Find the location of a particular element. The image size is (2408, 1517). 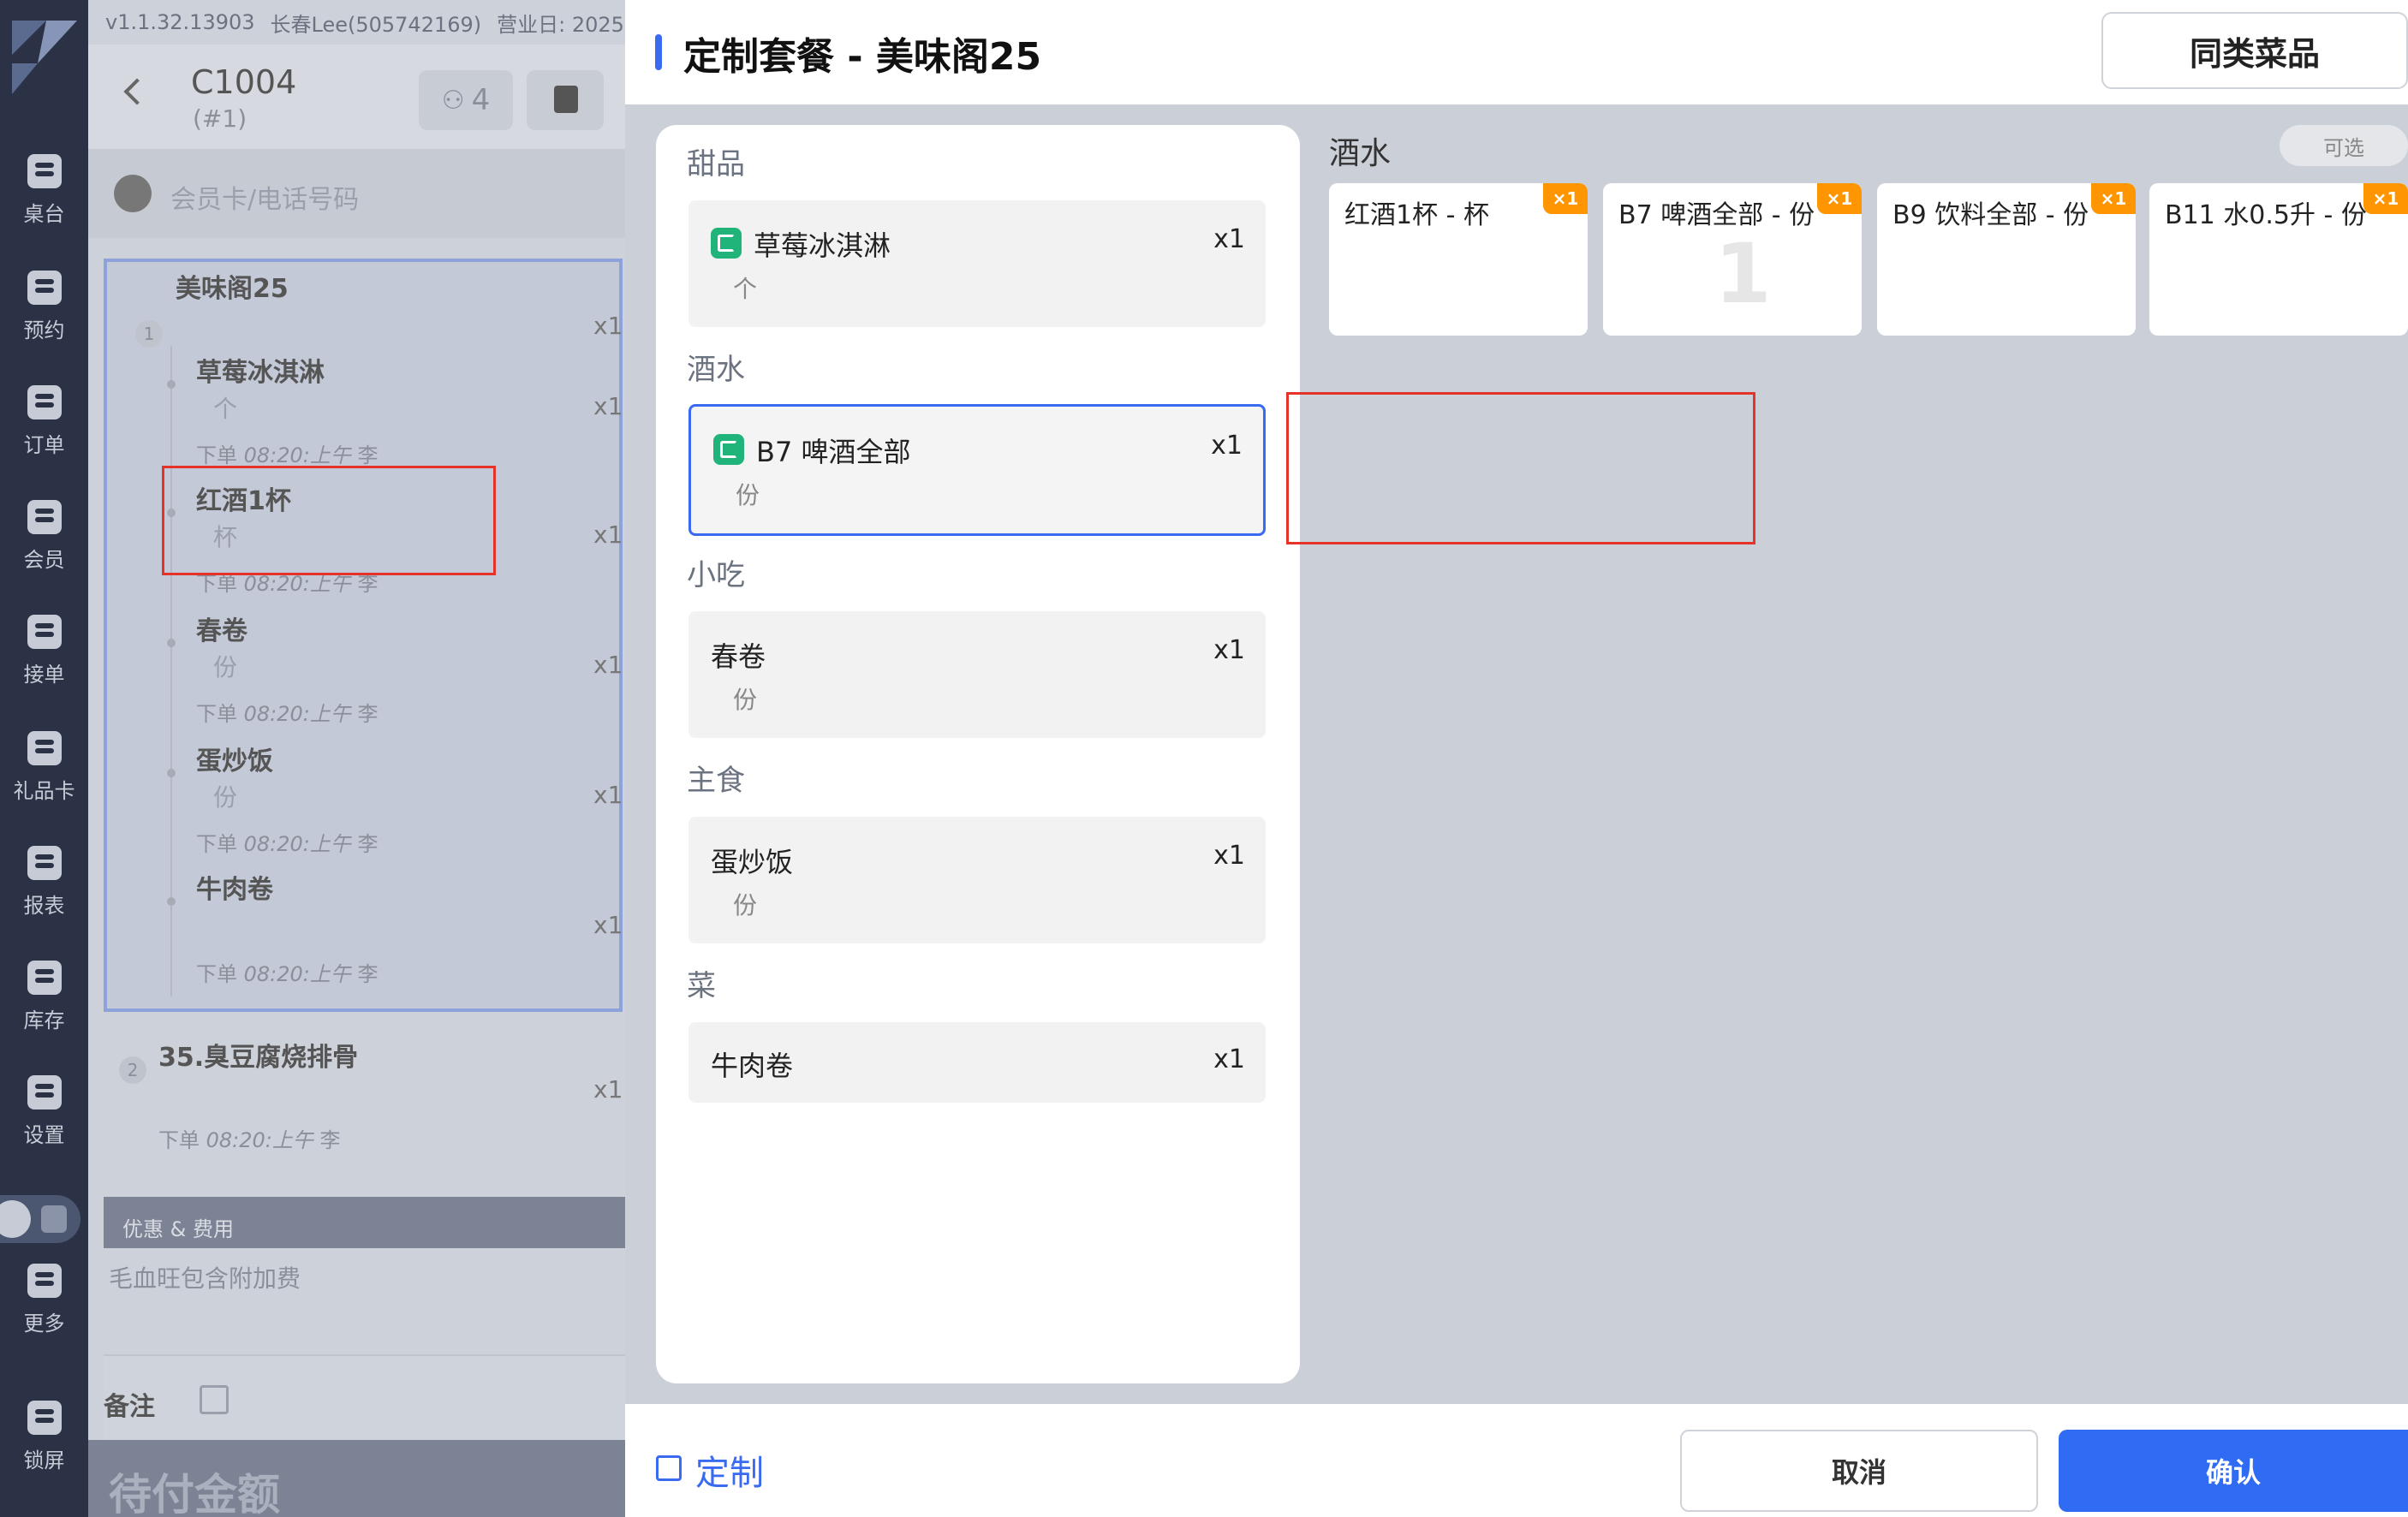

bag-icon is located at coordinates (565, 100).